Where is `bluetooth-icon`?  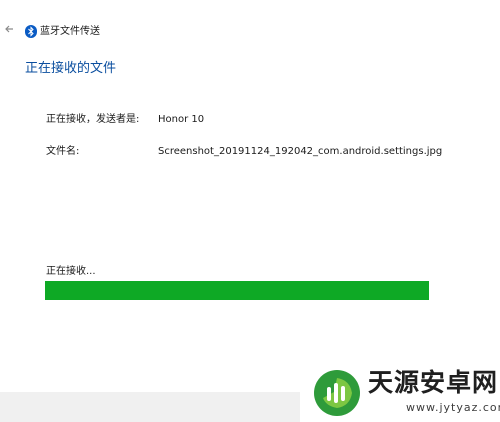
bluetooth-icon is located at coordinates (31, 31).